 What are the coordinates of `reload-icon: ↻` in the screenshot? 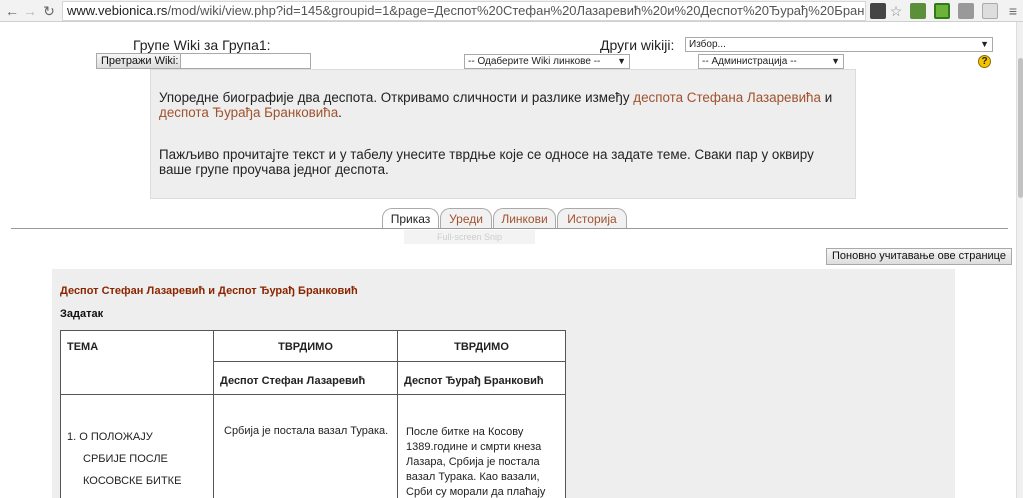 It's located at (49, 11).